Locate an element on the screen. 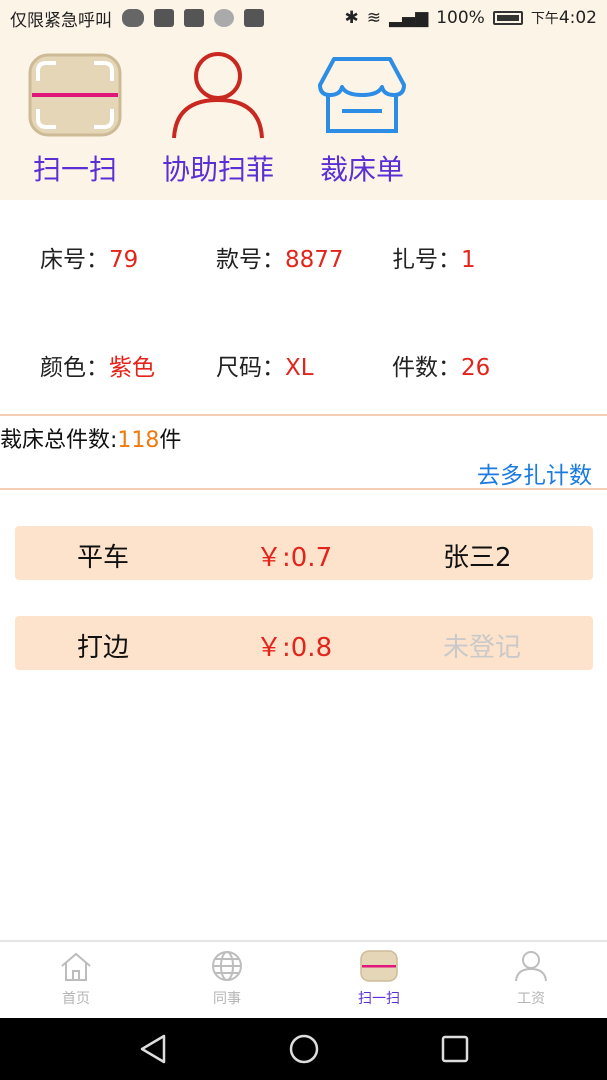 The width and height of the screenshot is (607, 1080). home-button-icon is located at coordinates (304, 1049).